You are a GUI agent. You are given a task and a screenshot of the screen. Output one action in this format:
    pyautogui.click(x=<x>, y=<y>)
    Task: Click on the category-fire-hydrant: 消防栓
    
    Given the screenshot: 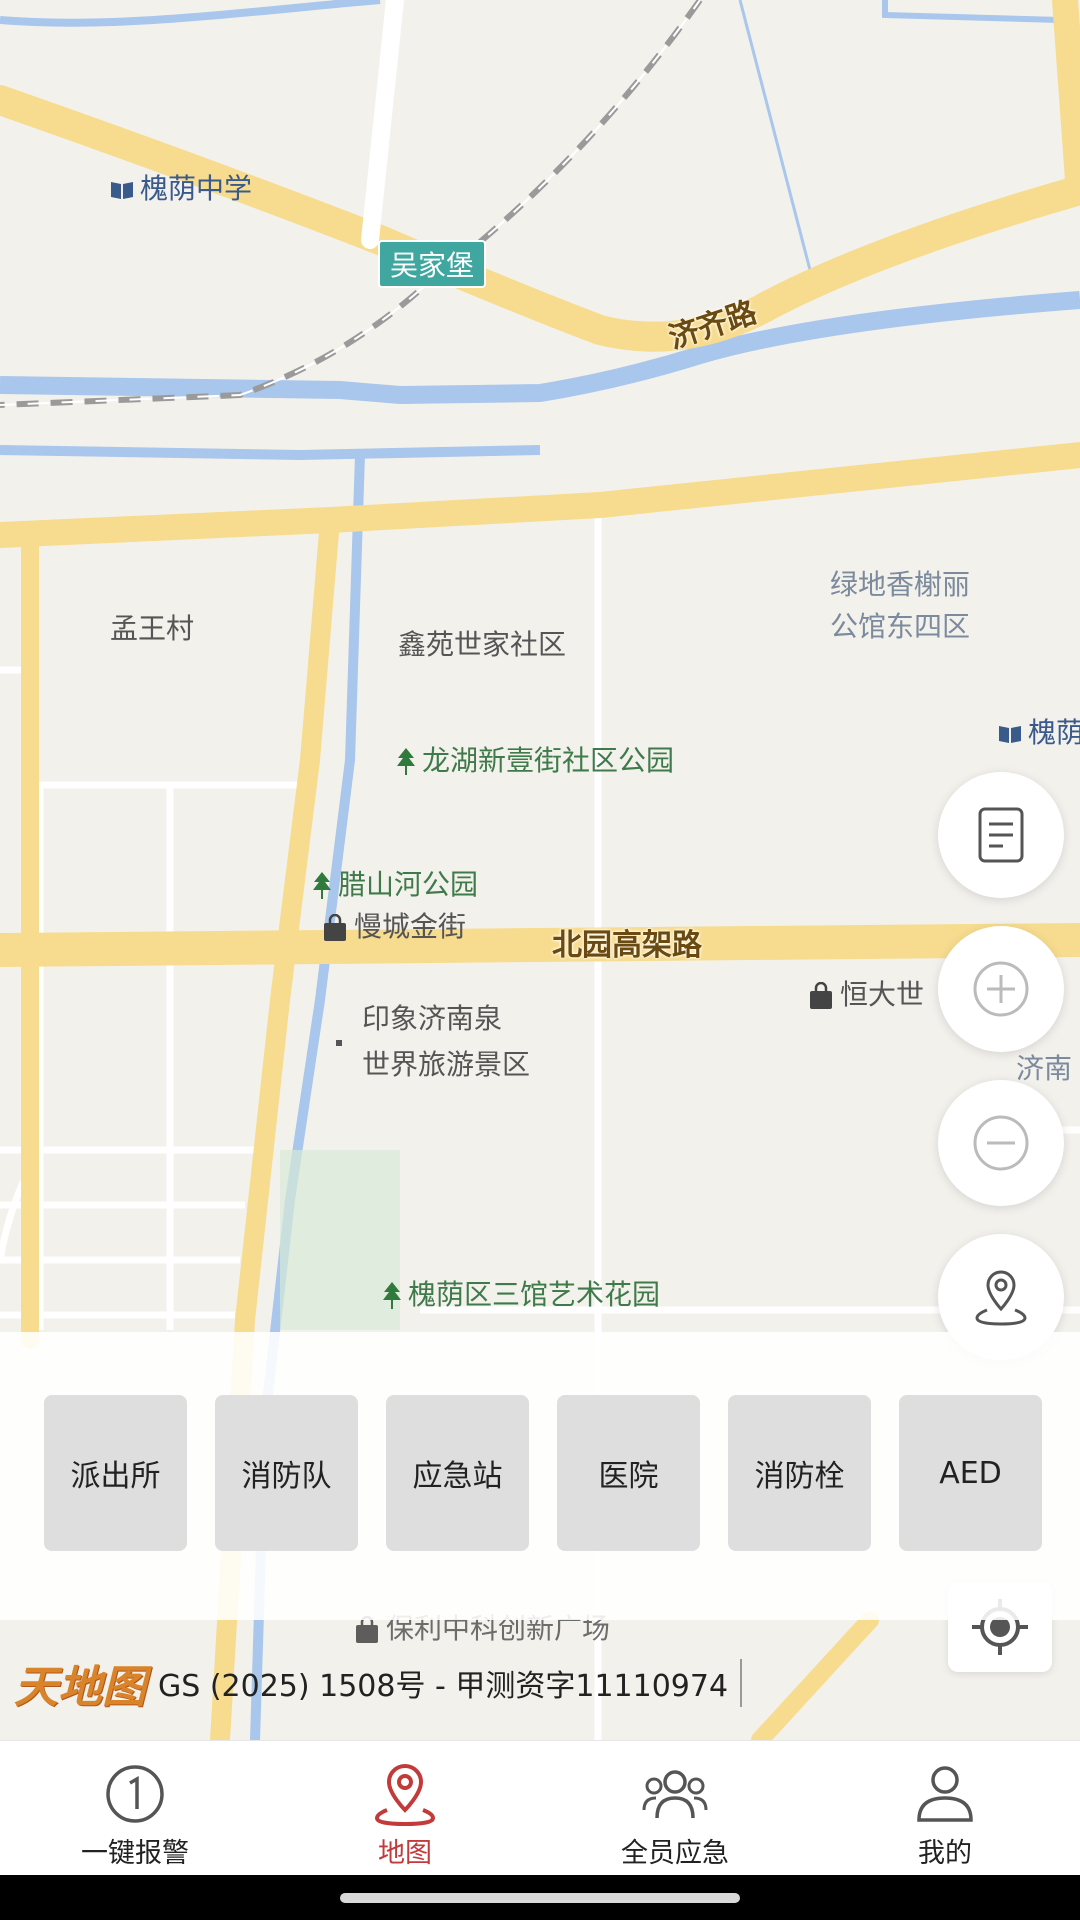 What is the action you would take?
    pyautogui.click(x=799, y=1473)
    